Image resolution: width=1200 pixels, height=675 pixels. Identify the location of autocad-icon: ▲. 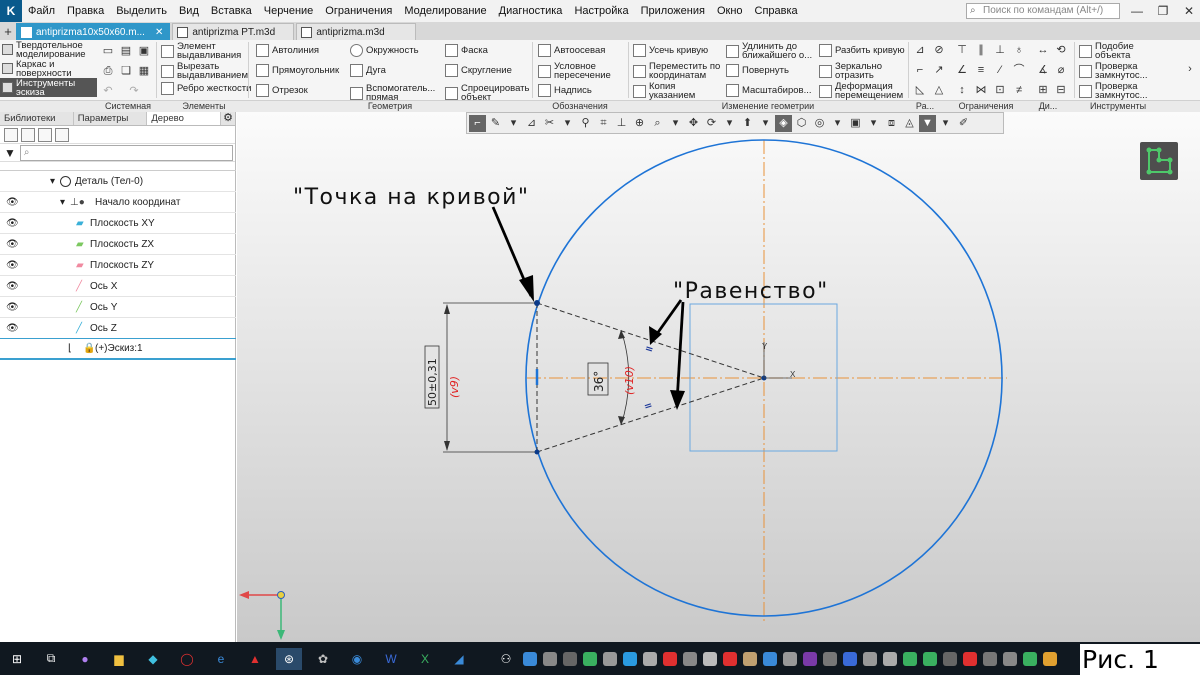
(255, 659).